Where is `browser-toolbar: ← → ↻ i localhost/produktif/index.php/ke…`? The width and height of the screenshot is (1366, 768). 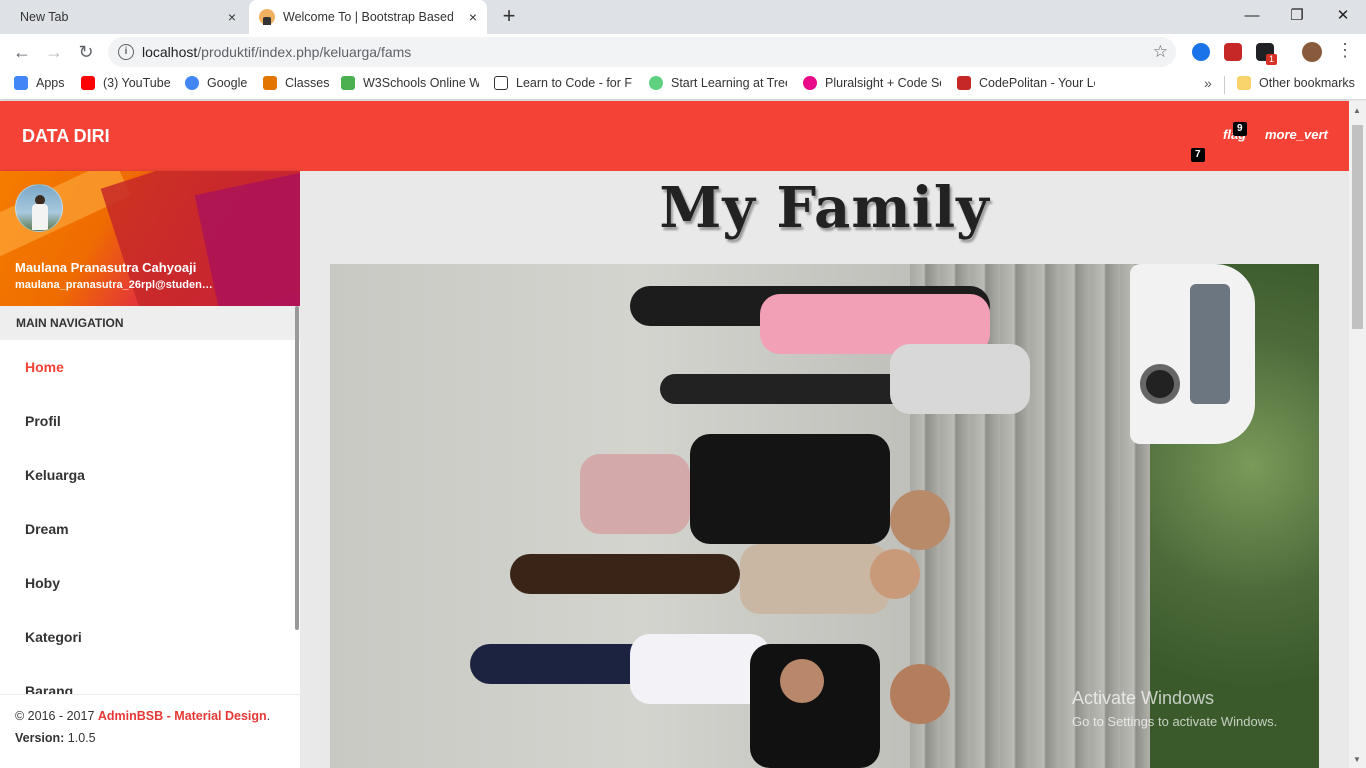
browser-toolbar: ← → ↻ i localhost/produktif/index.php/ke… is located at coordinates (683, 52).